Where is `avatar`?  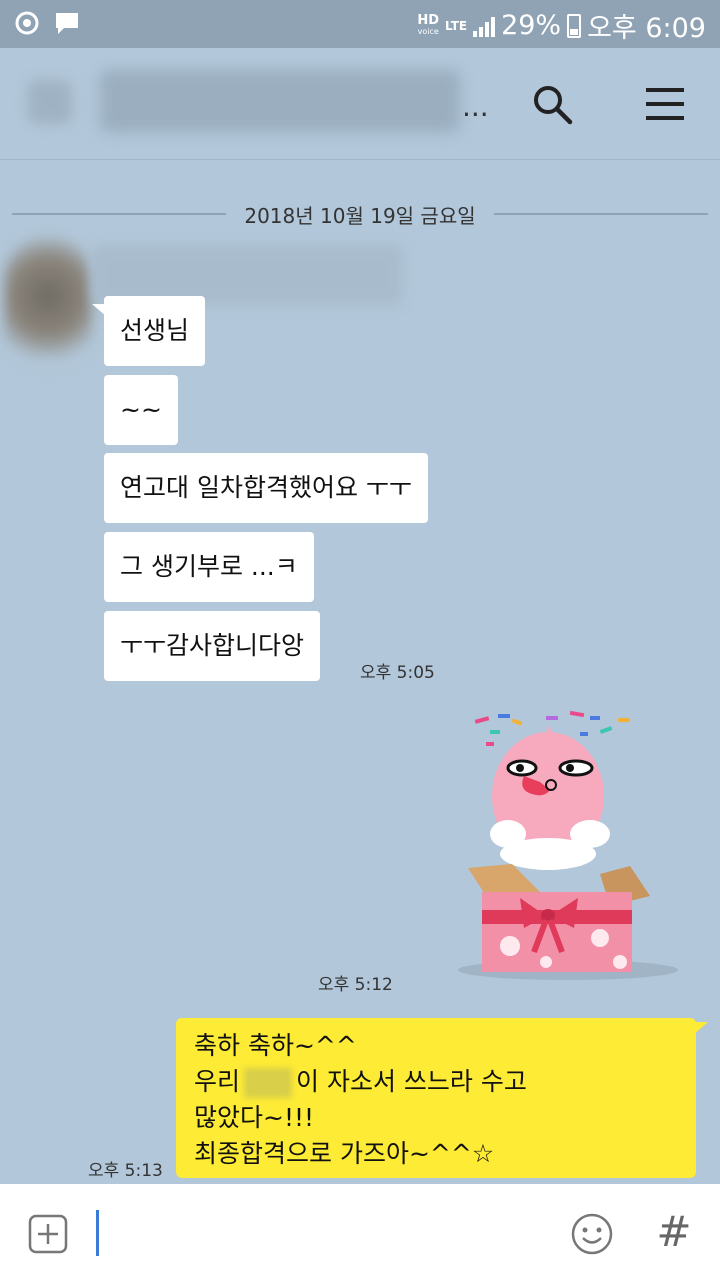
avatar is located at coordinates (48, 303).